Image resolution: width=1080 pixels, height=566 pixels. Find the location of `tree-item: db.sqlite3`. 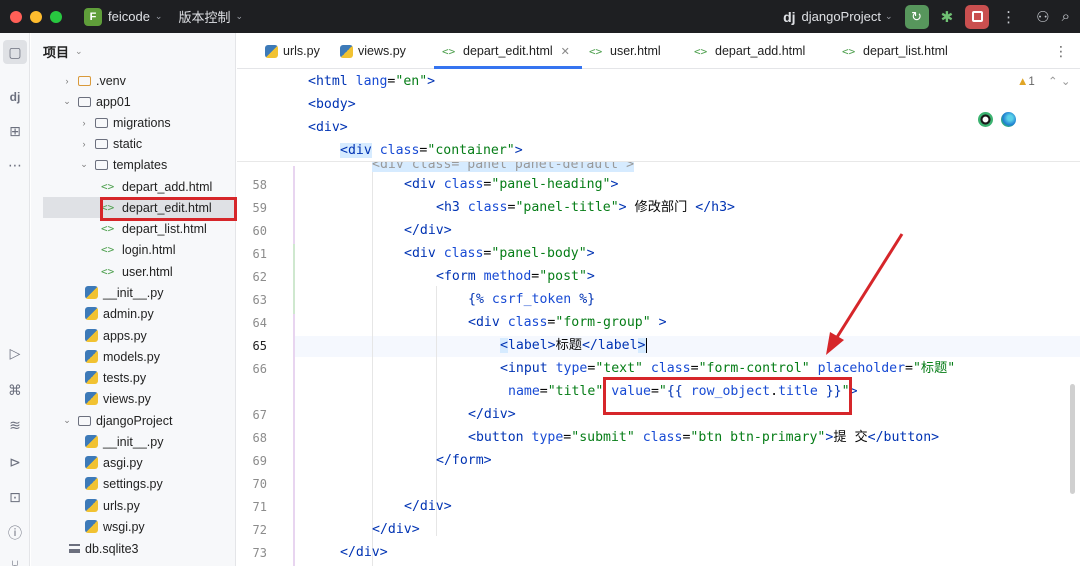

tree-item: db.sqlite3 is located at coordinates (133, 548).